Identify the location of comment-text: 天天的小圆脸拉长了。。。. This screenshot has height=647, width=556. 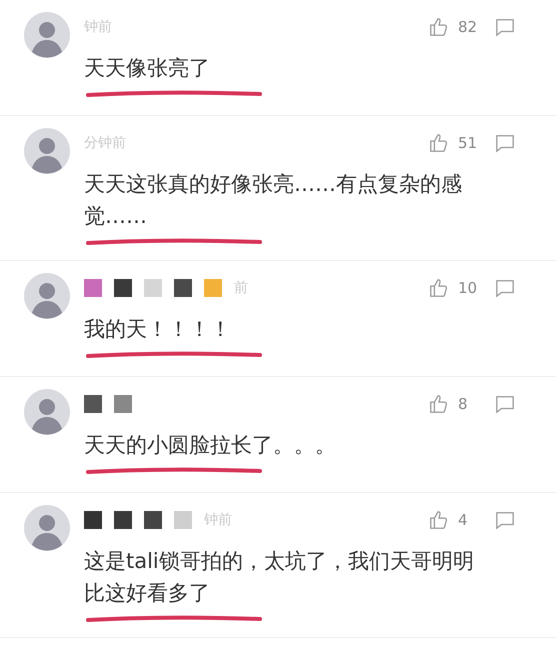
(210, 445).